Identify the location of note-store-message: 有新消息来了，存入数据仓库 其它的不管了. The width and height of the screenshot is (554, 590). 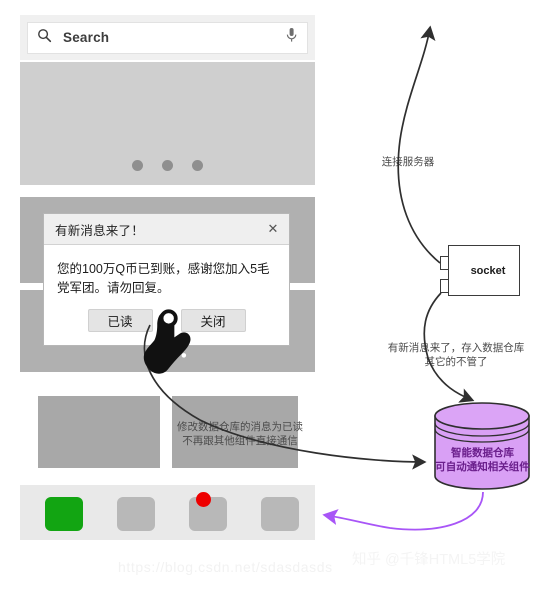
(456, 355).